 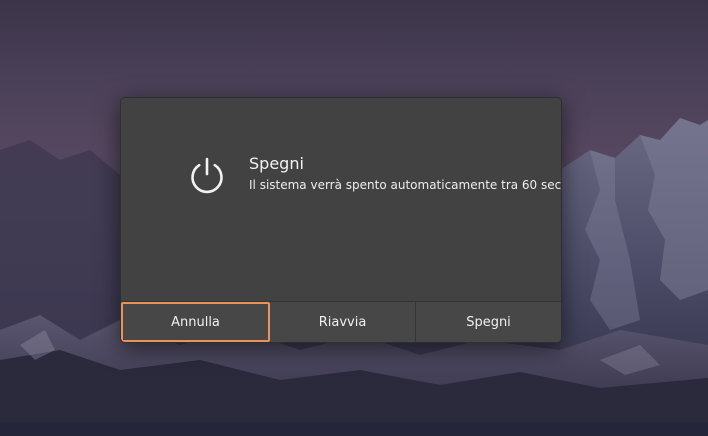 I want to click on restart-button: Riavvia, so click(x=343, y=322).